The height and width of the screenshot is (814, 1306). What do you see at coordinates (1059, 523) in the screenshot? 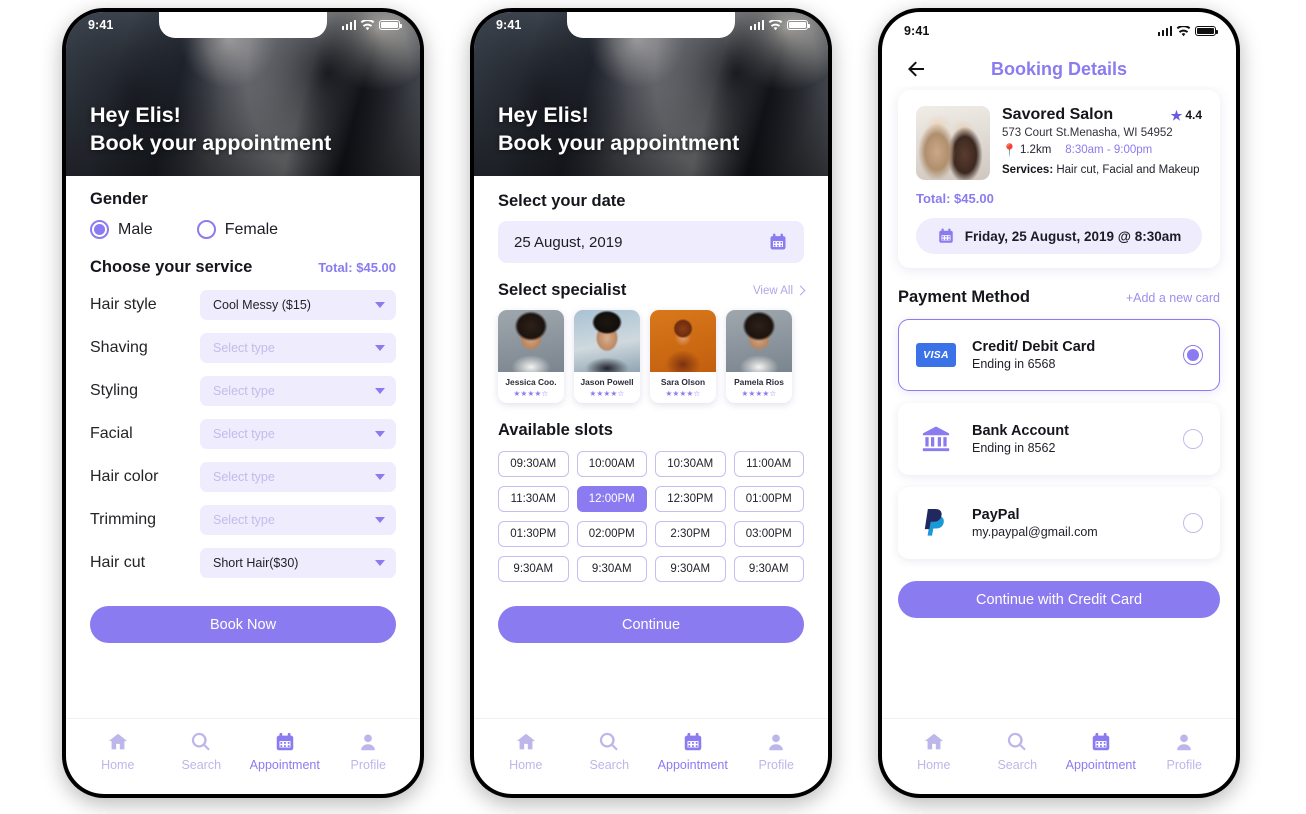
I see `payment-option-paypal: PayPal my.paypal@gmail.com` at bounding box center [1059, 523].